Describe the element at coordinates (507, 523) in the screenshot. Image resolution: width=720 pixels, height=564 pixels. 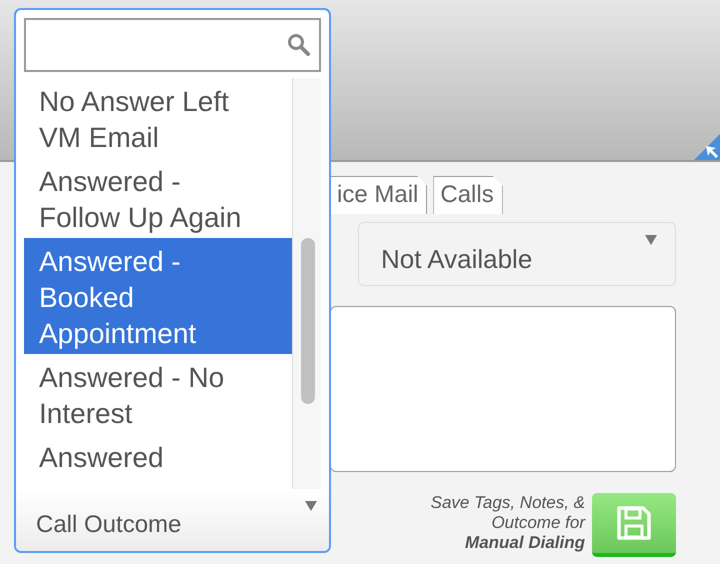
I see `save-caption: Save Tags, Notes, & Outcome for Manual Dialing` at that location.